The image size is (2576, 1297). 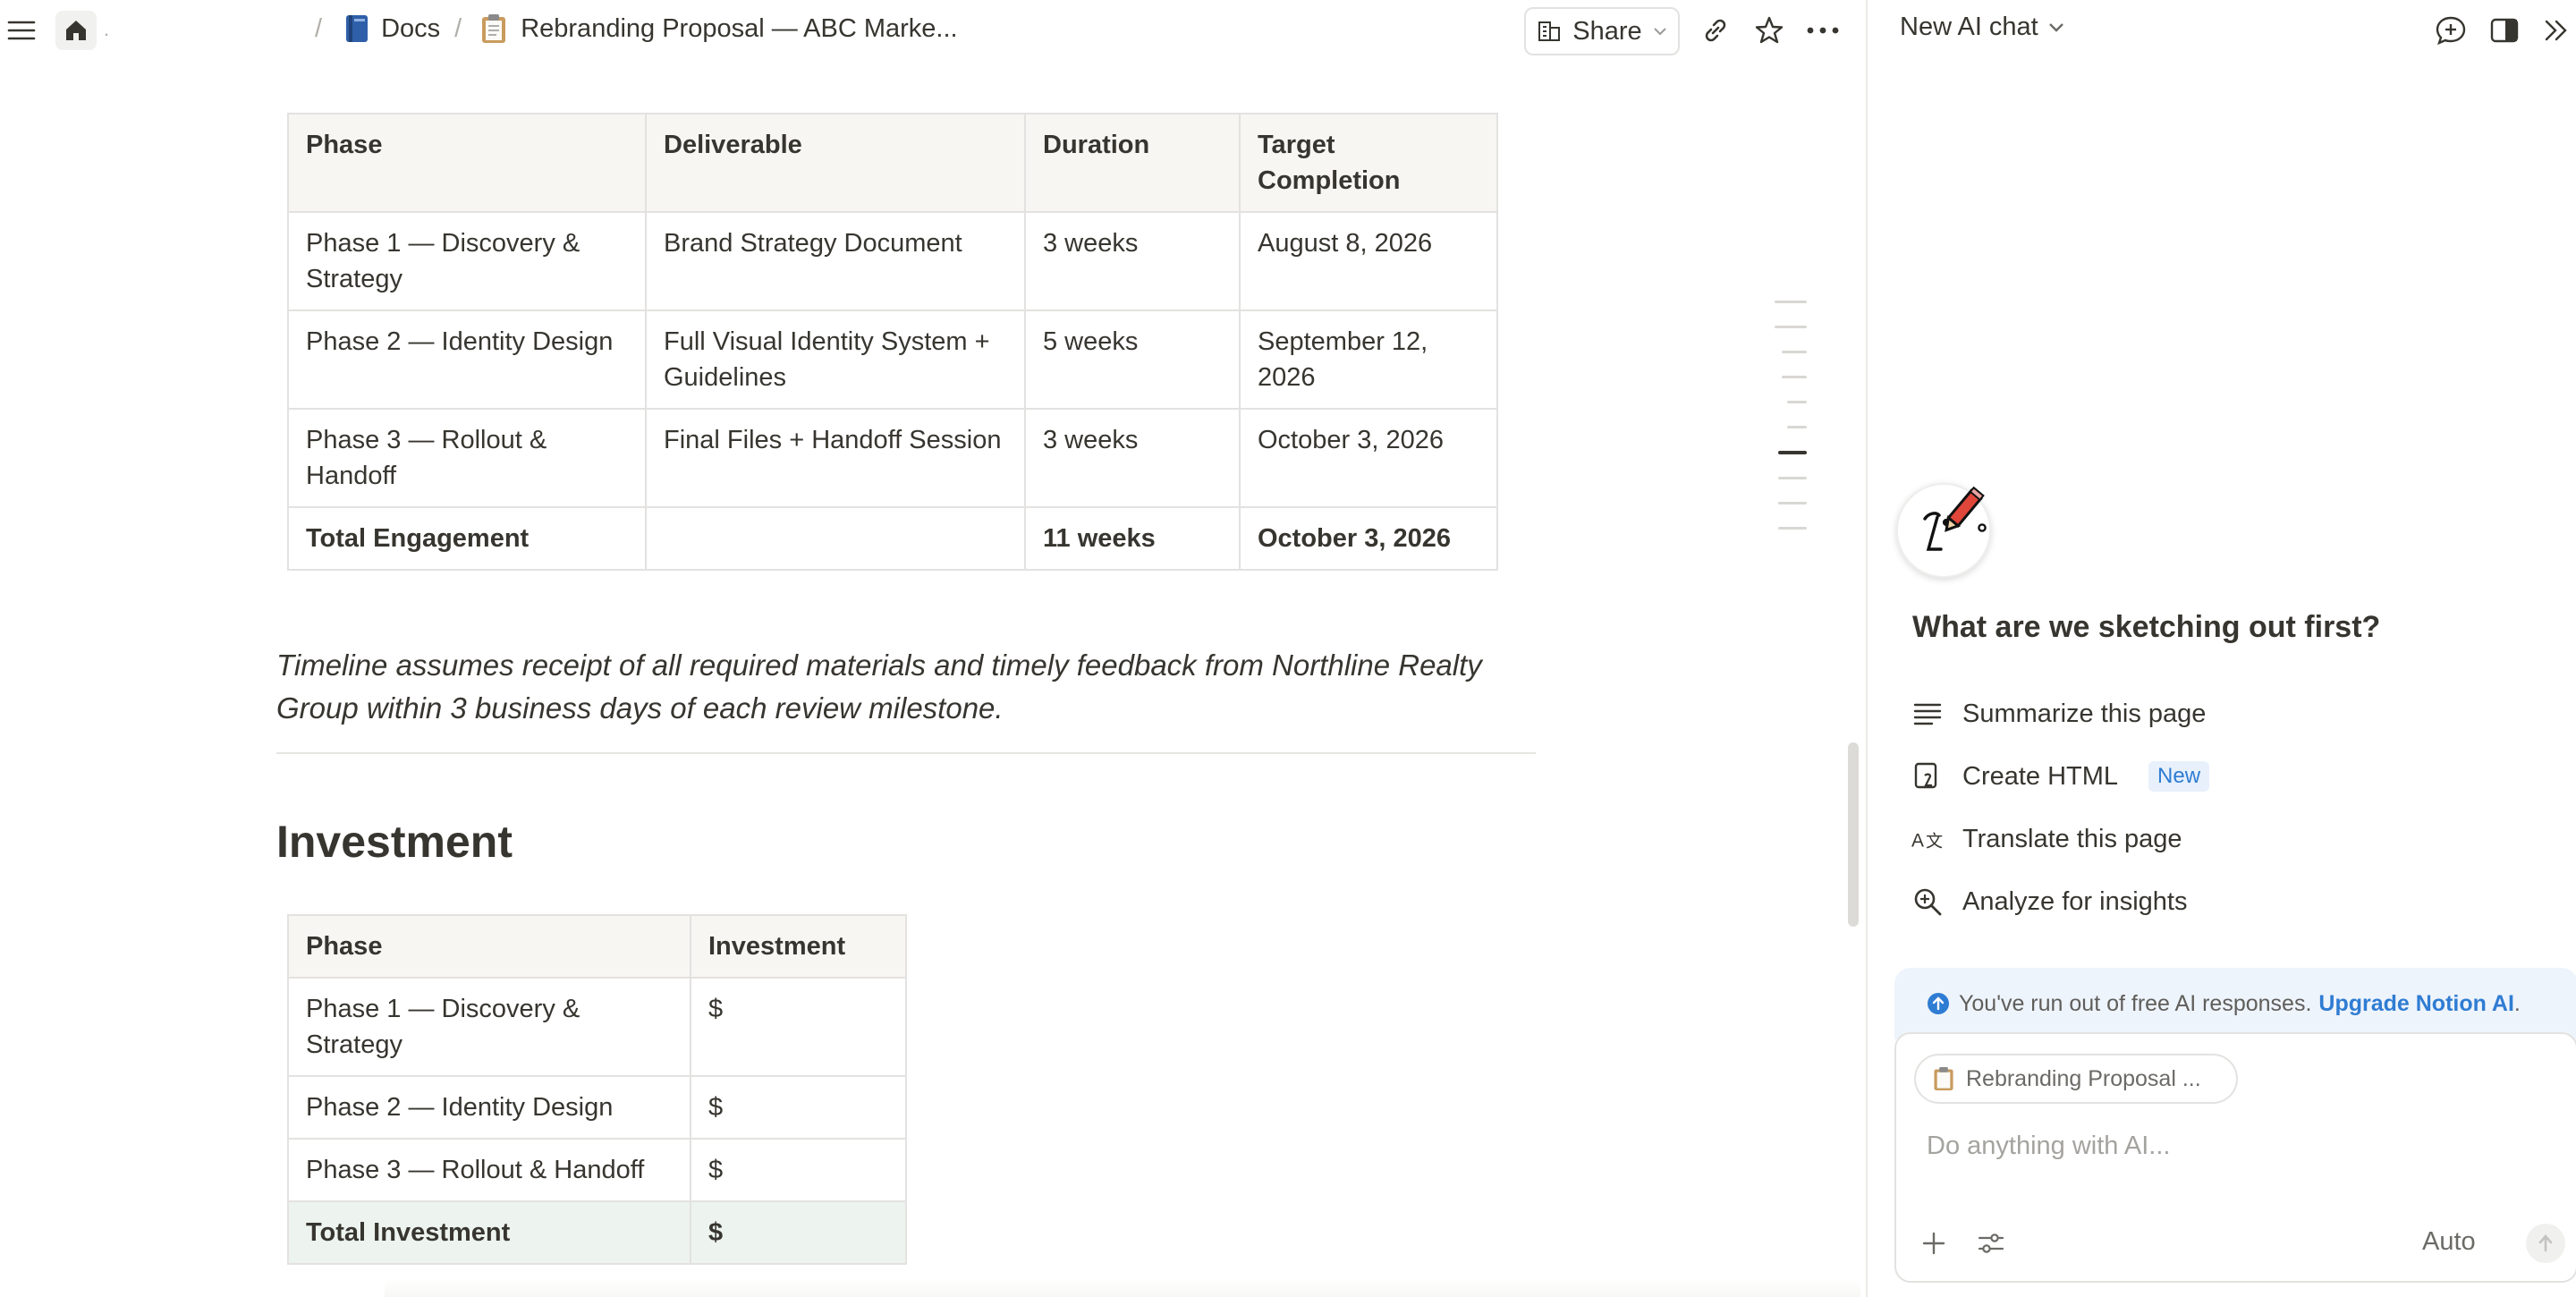 What do you see at coordinates (2449, 1242) in the screenshot?
I see `model-mode-selector: Auto` at bounding box center [2449, 1242].